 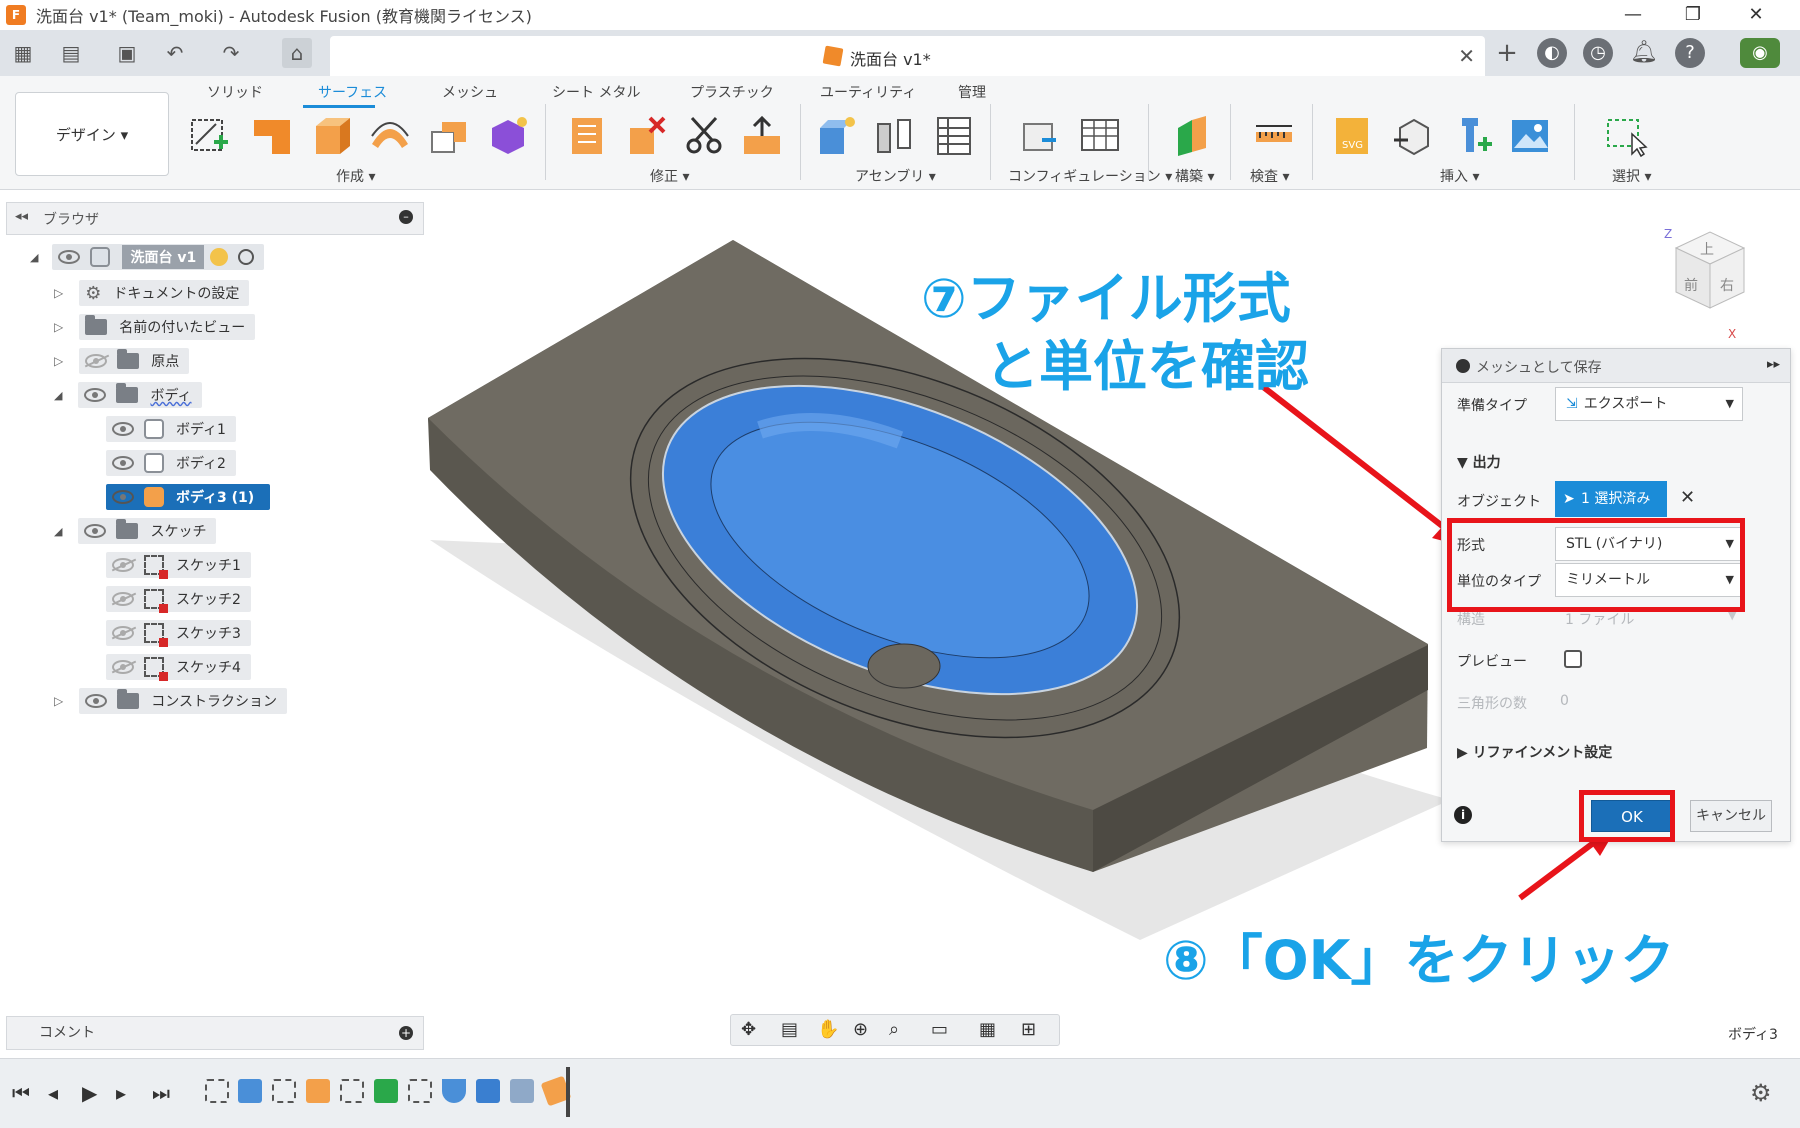 I want to click on view-cube: 上 前 右 Z X, so click(x=1705, y=284).